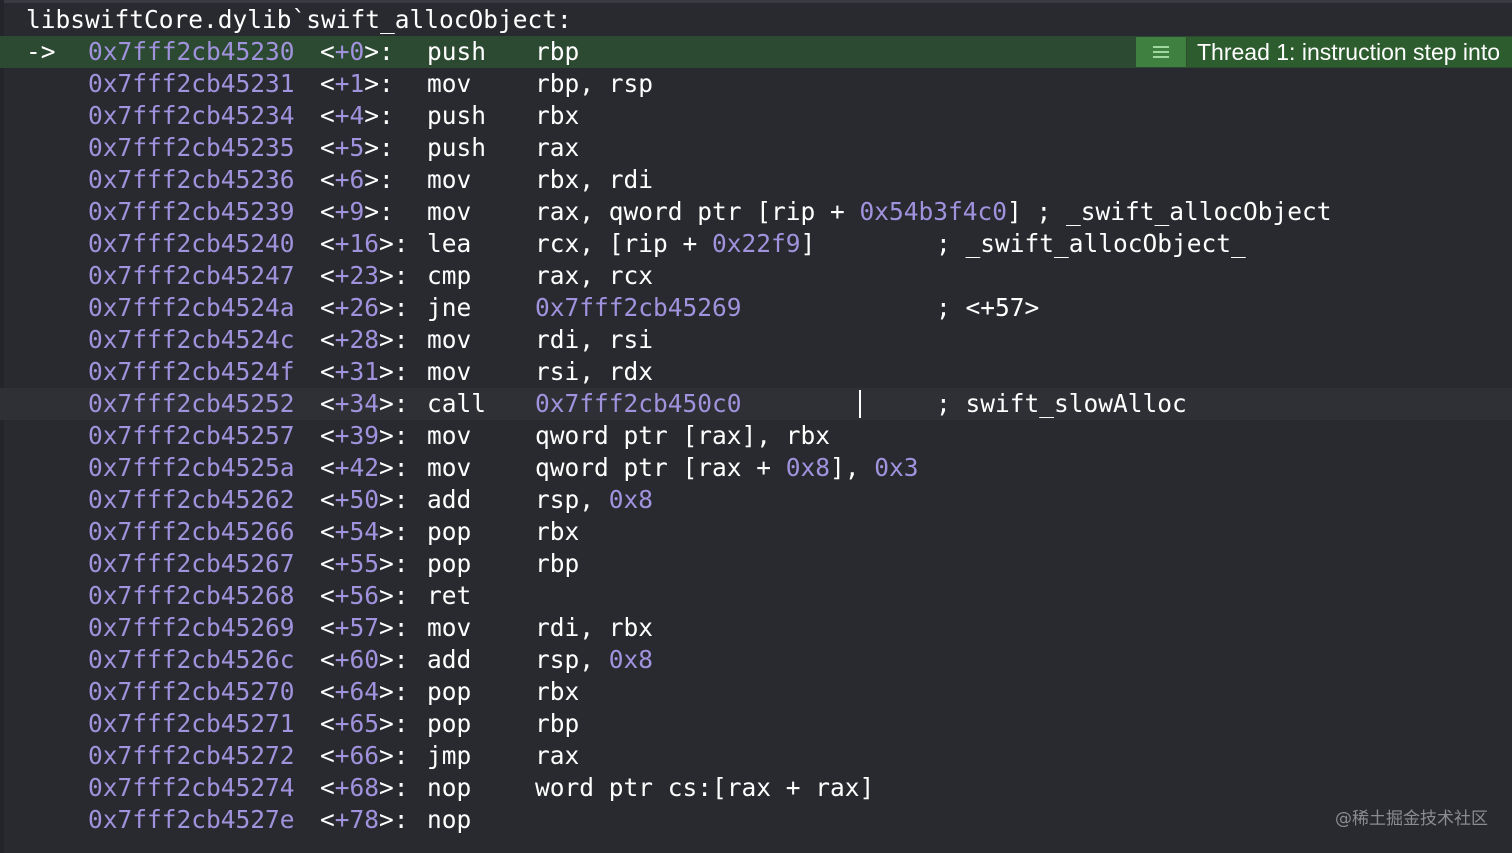  What do you see at coordinates (191, 819) in the screenshot?
I see `instruction-address: 0x7fff2cb4527e` at bounding box center [191, 819].